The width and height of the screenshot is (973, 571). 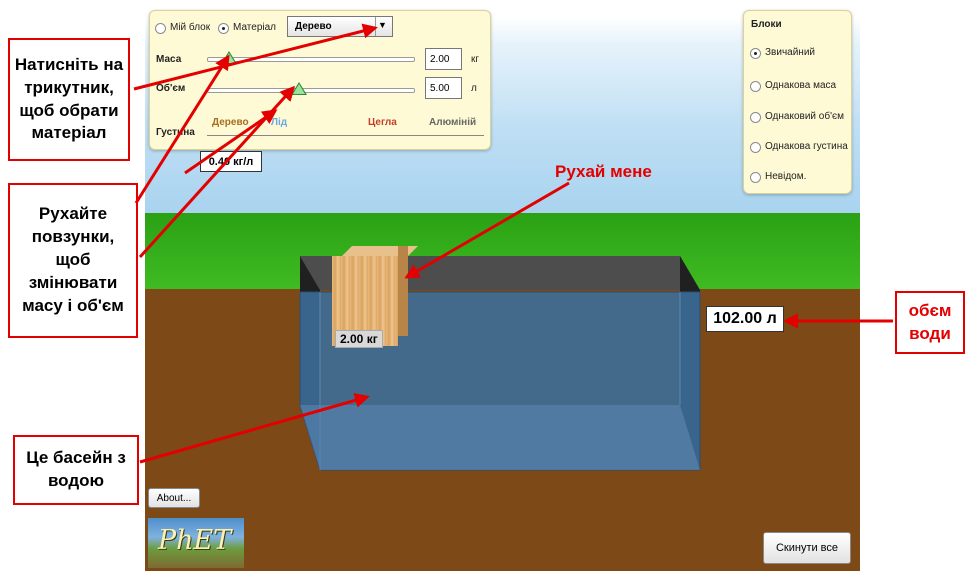 I want to click on phet-logo: PhET, so click(x=196, y=543).